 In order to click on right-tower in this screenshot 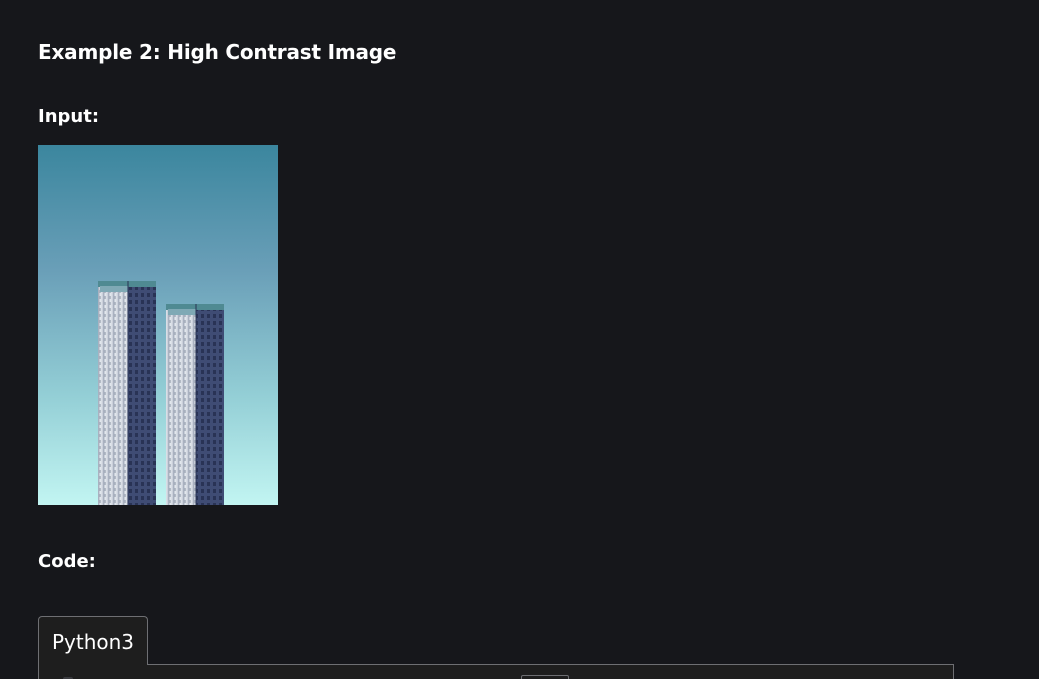, I will do `click(195, 404)`.